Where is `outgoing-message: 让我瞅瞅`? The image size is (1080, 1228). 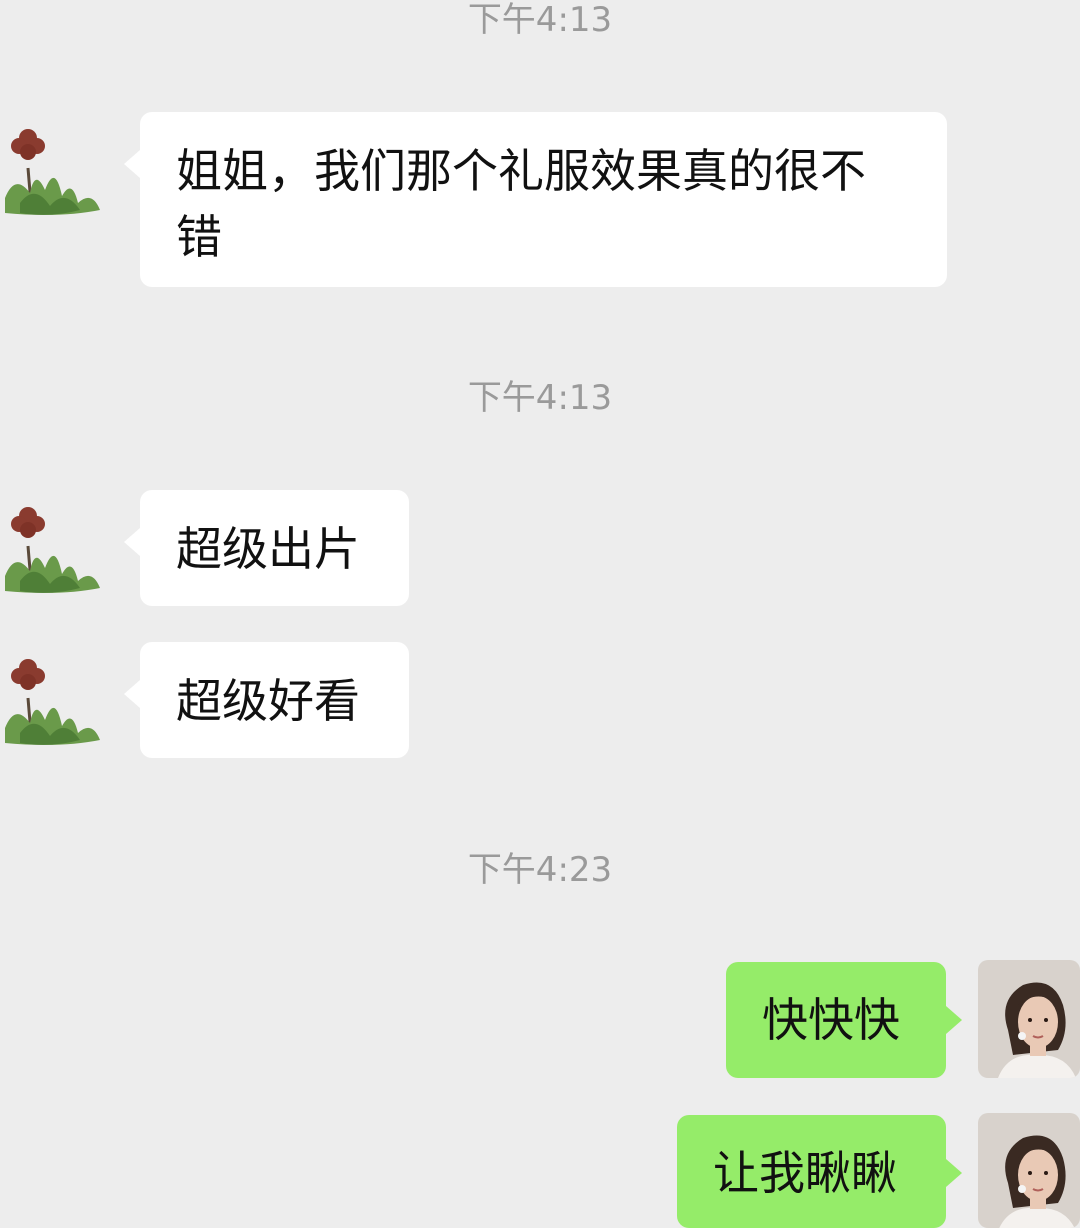
outgoing-message: 让我瞅瞅 is located at coordinates (819, 1171).